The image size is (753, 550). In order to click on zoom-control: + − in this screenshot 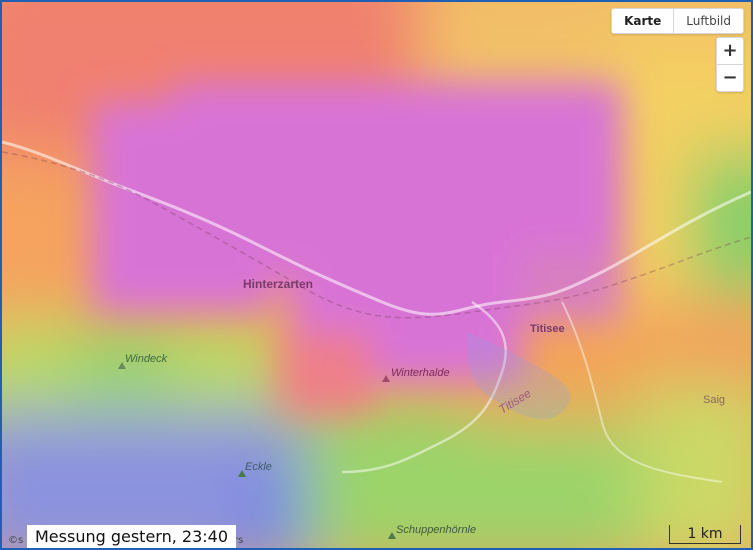, I will do `click(730, 64)`.